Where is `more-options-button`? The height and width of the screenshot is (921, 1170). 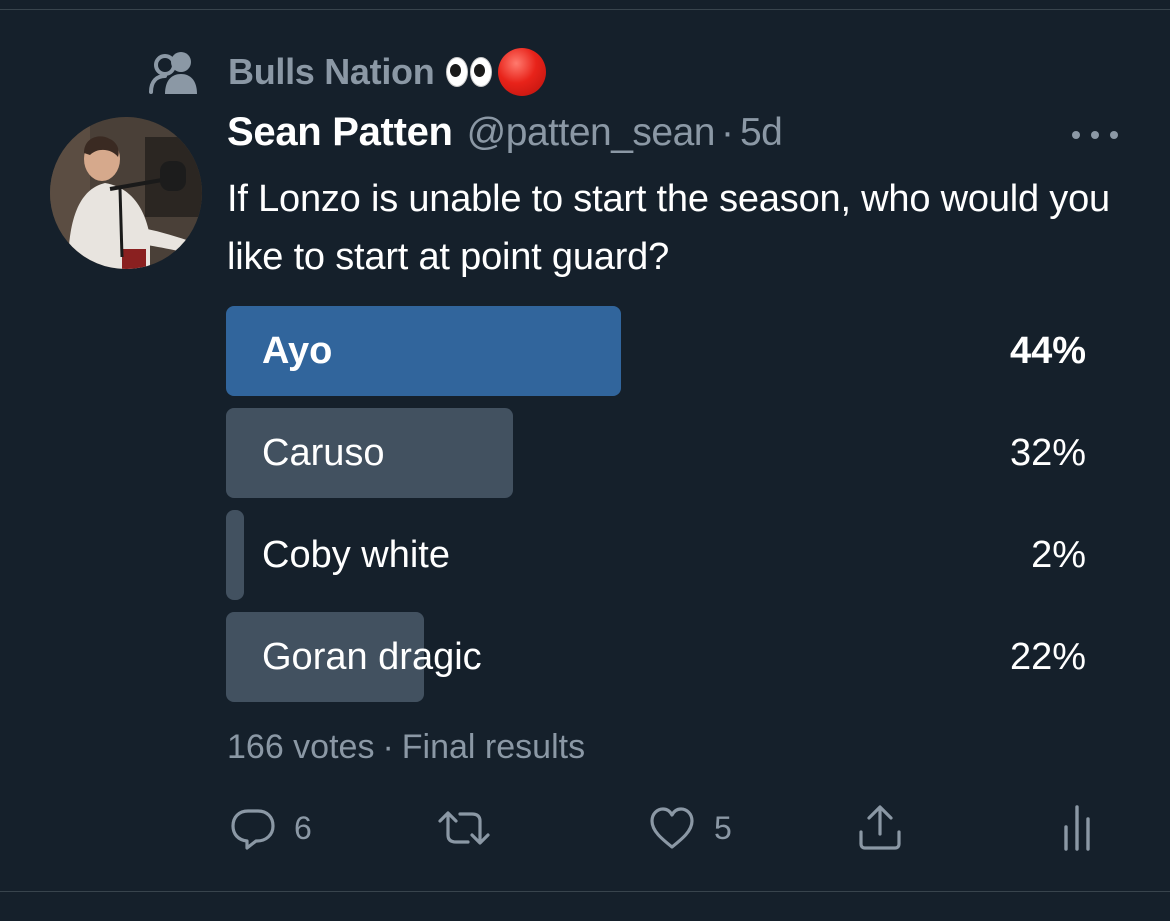
more-options-button is located at coordinates (1095, 135).